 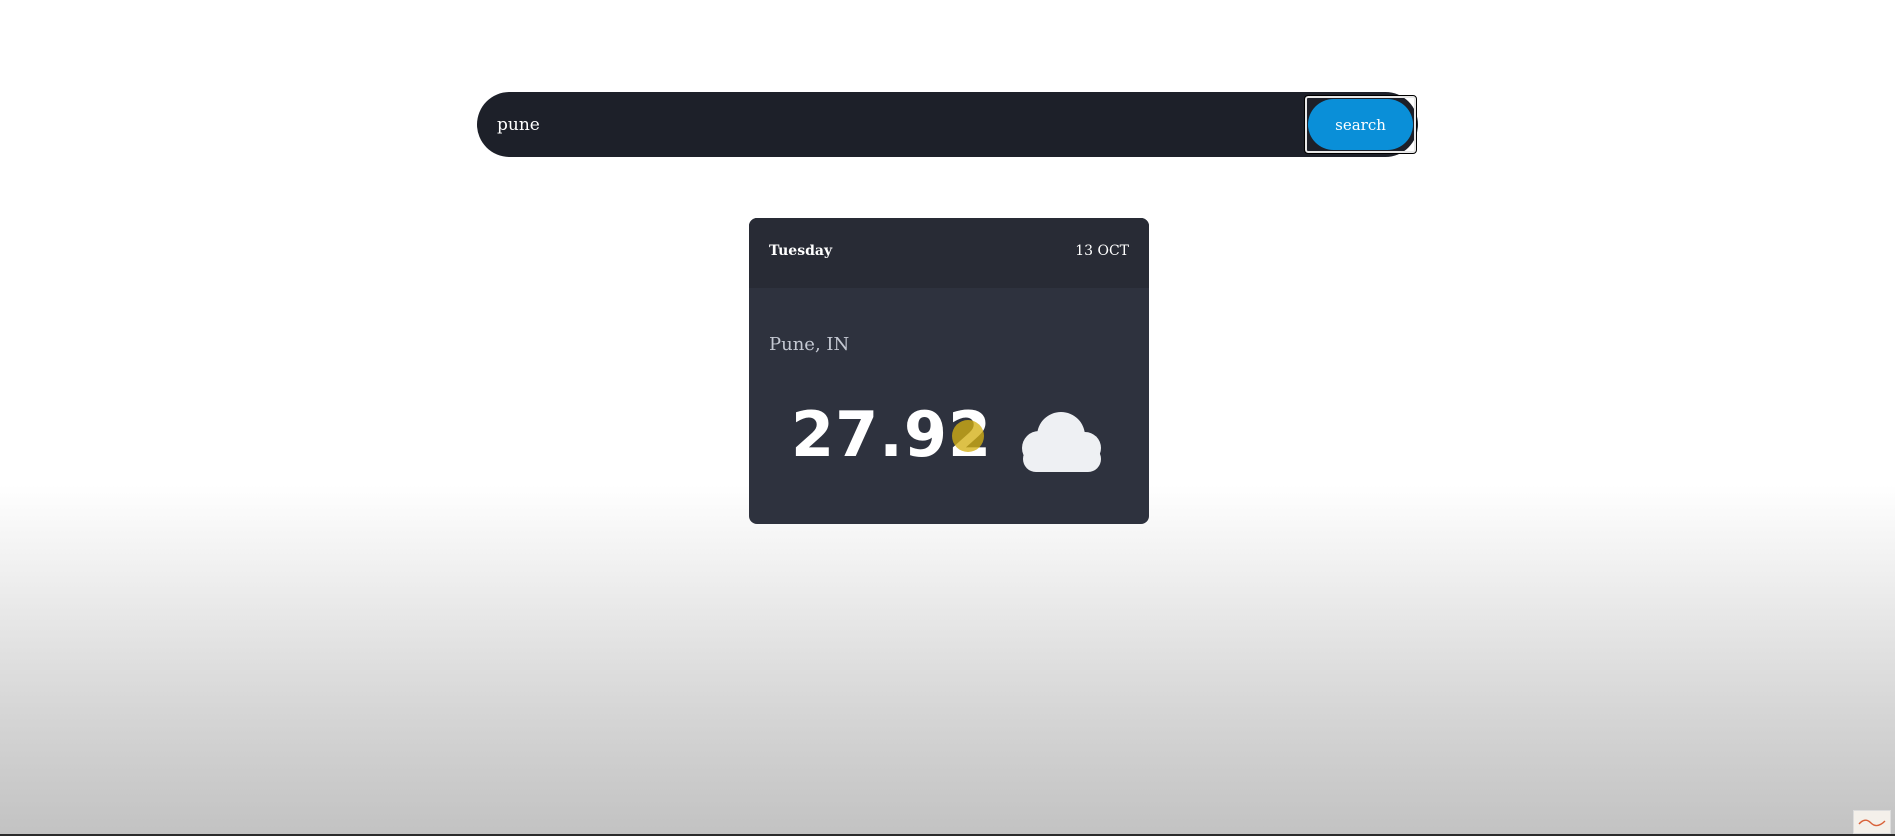 What do you see at coordinates (1061, 442) in the screenshot?
I see `cloud-icon` at bounding box center [1061, 442].